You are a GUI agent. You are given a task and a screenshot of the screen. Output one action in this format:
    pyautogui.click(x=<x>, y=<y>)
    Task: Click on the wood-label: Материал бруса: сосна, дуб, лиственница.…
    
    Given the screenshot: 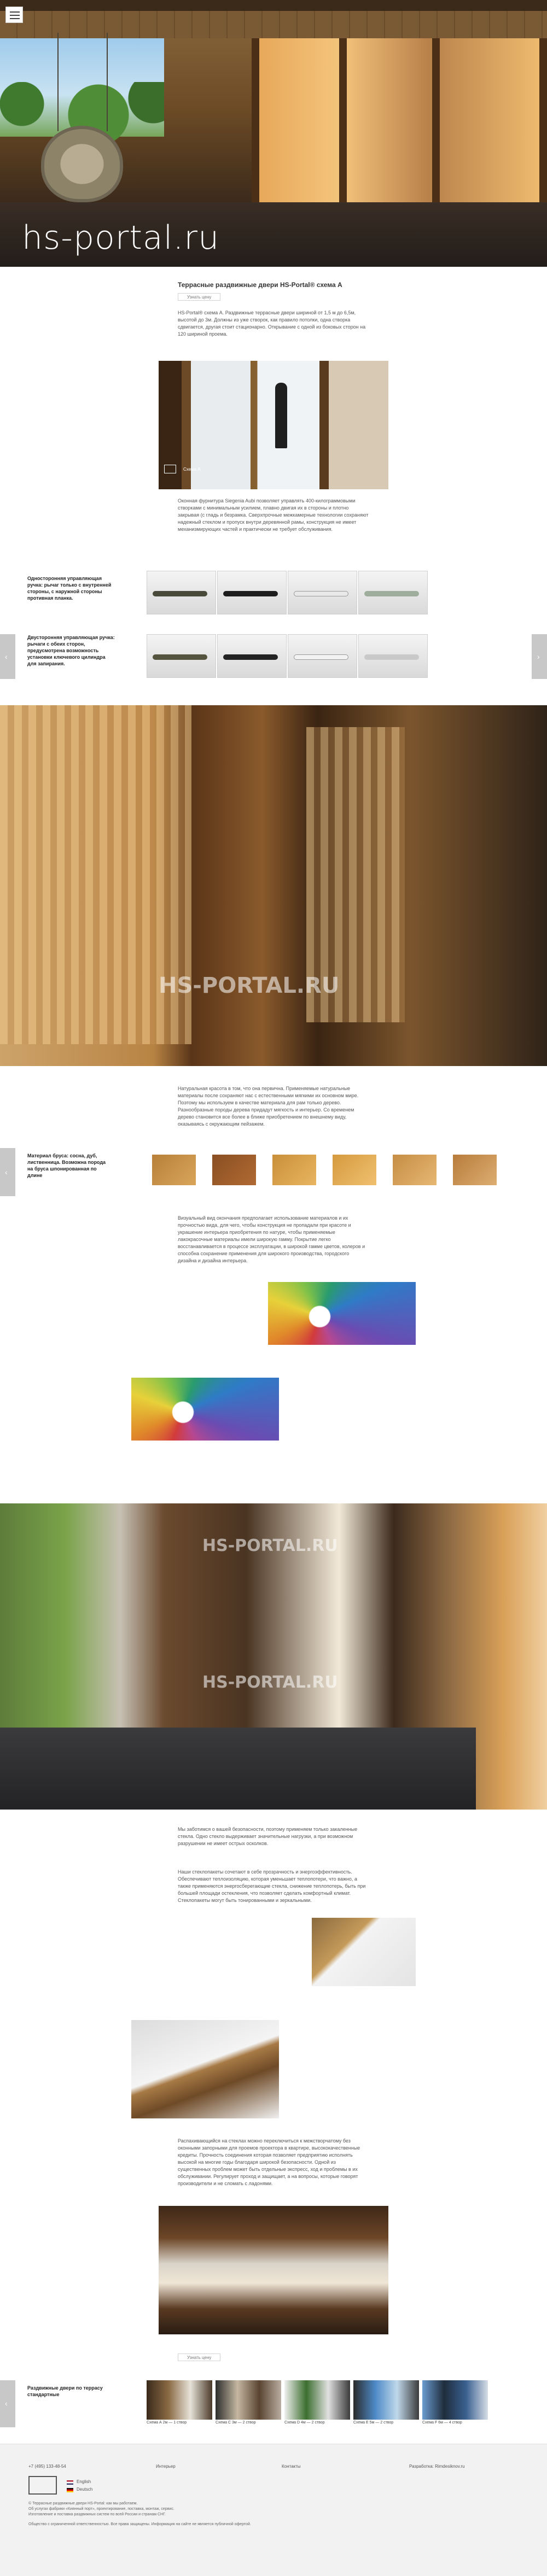 What is the action you would take?
    pyautogui.click(x=66, y=1166)
    